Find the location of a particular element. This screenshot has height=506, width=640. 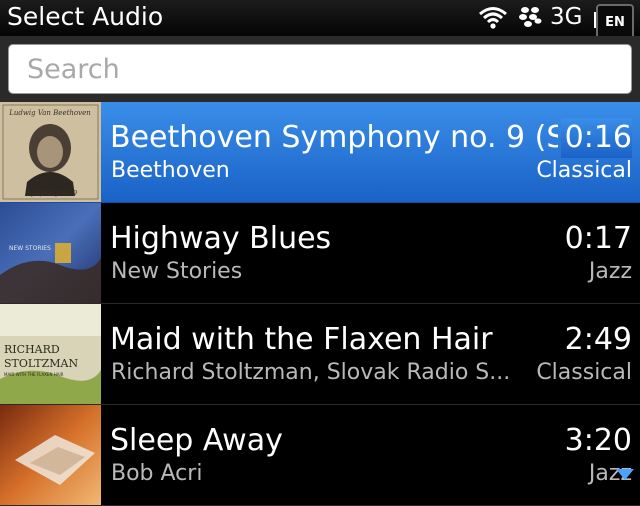

cover-text: STOLTZMAN is located at coordinates (41, 363).